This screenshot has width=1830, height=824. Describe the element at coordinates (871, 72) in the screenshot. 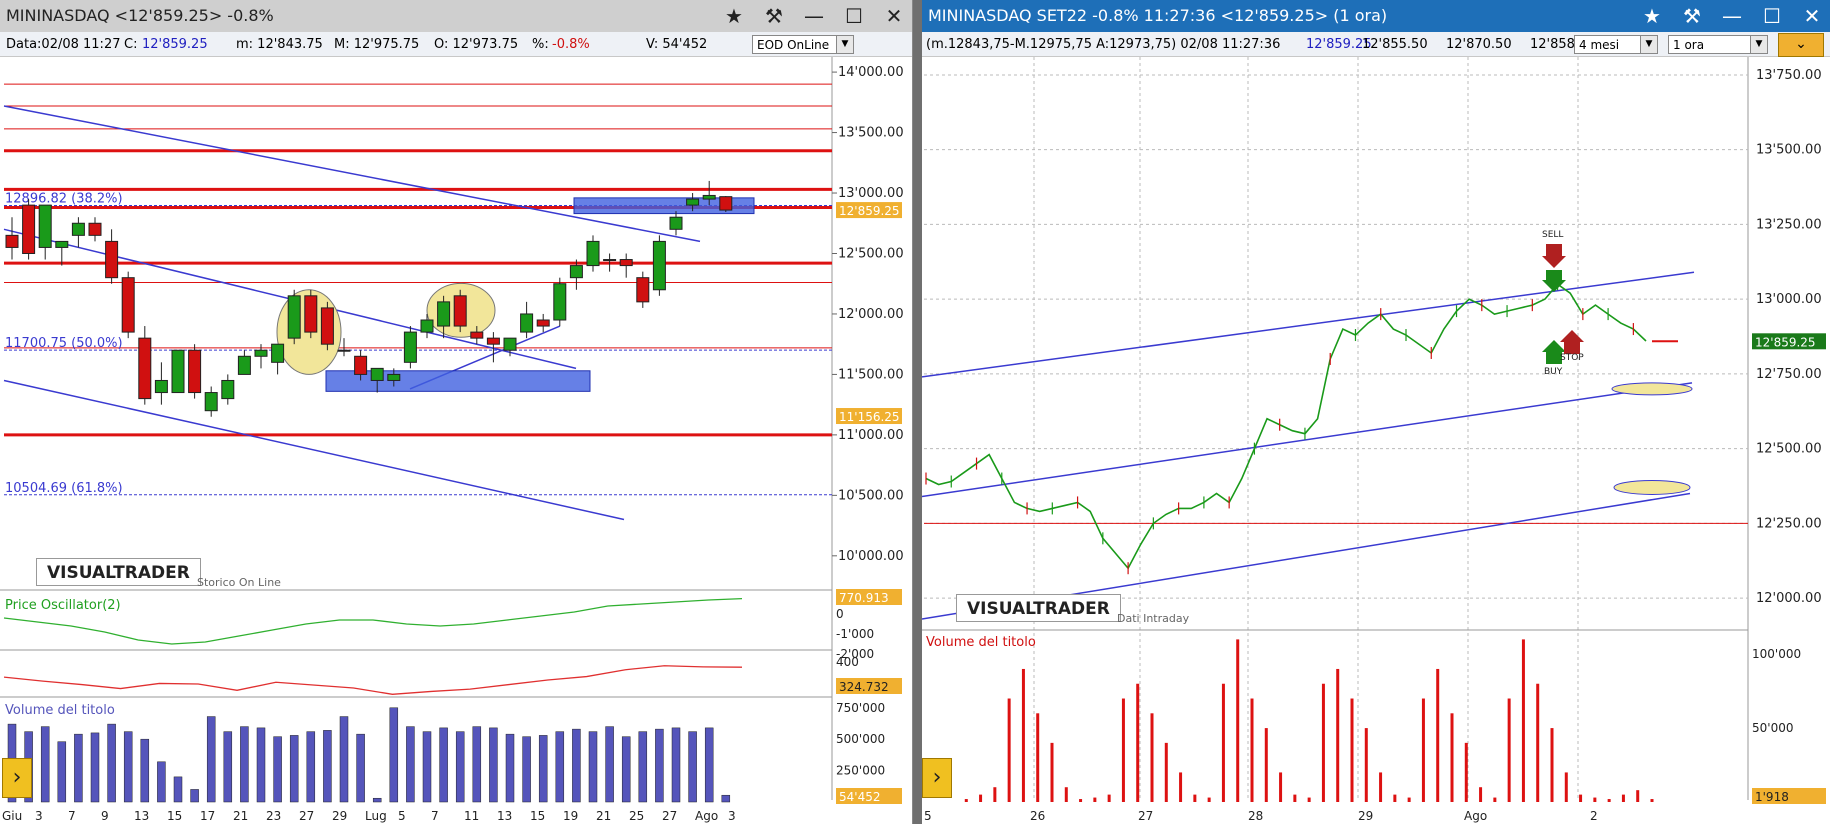

I see `y-tick-label: 14'000.00` at that location.